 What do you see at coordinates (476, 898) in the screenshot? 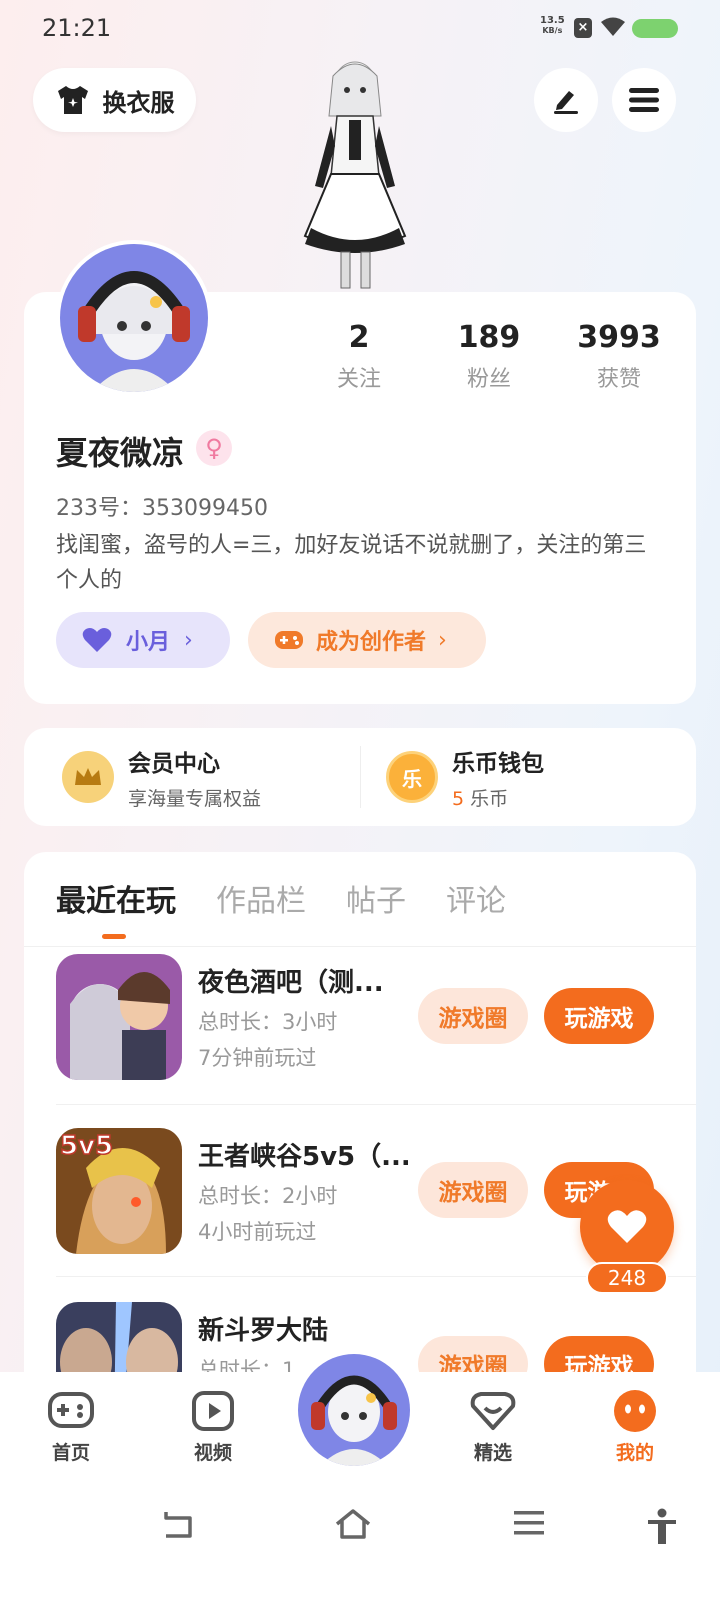
I see `tab-comments: 评论` at bounding box center [476, 898].